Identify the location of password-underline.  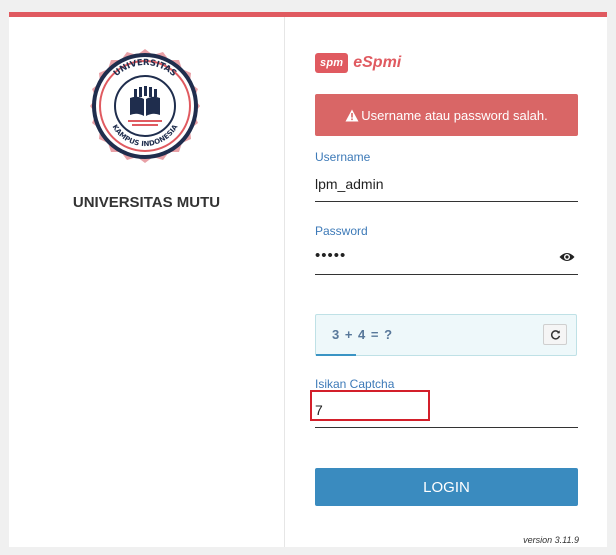
(446, 274).